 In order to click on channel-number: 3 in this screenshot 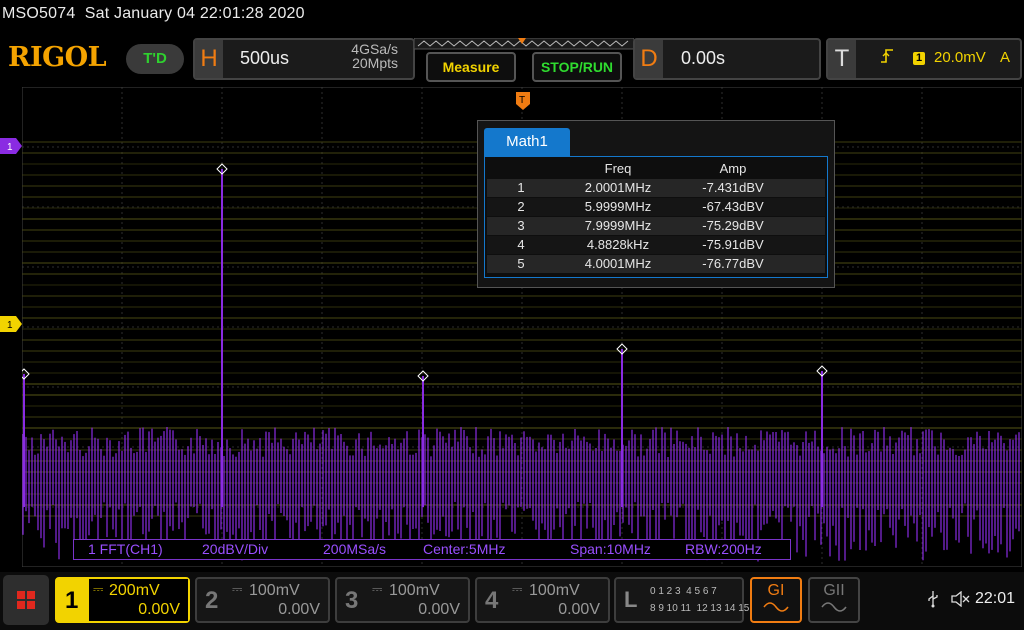, I will do `click(352, 600)`.